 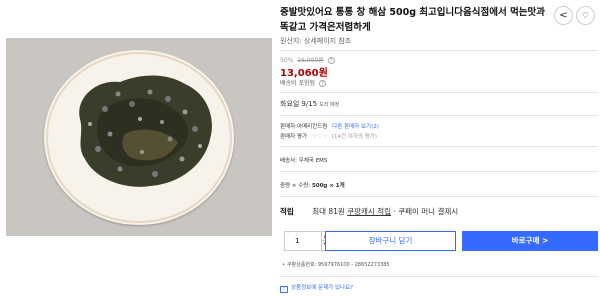 What do you see at coordinates (322, 288) in the screenshot?
I see `report-text: 상품정보에 문제가 있나요?` at bounding box center [322, 288].